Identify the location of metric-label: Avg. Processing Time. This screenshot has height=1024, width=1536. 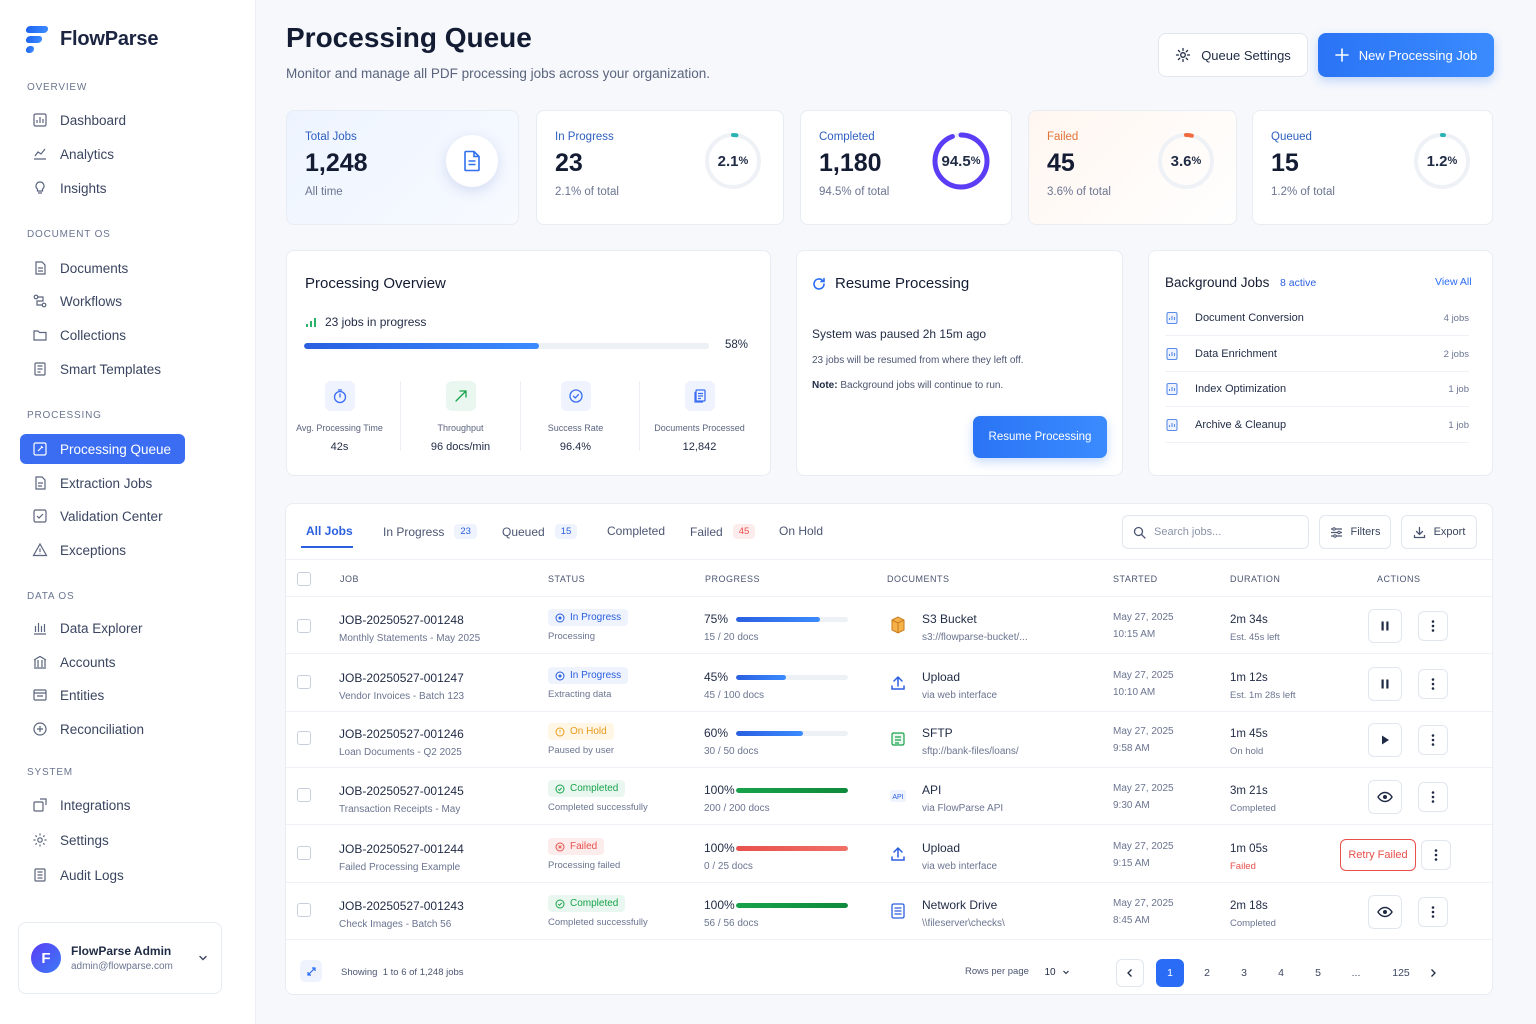
(339, 428).